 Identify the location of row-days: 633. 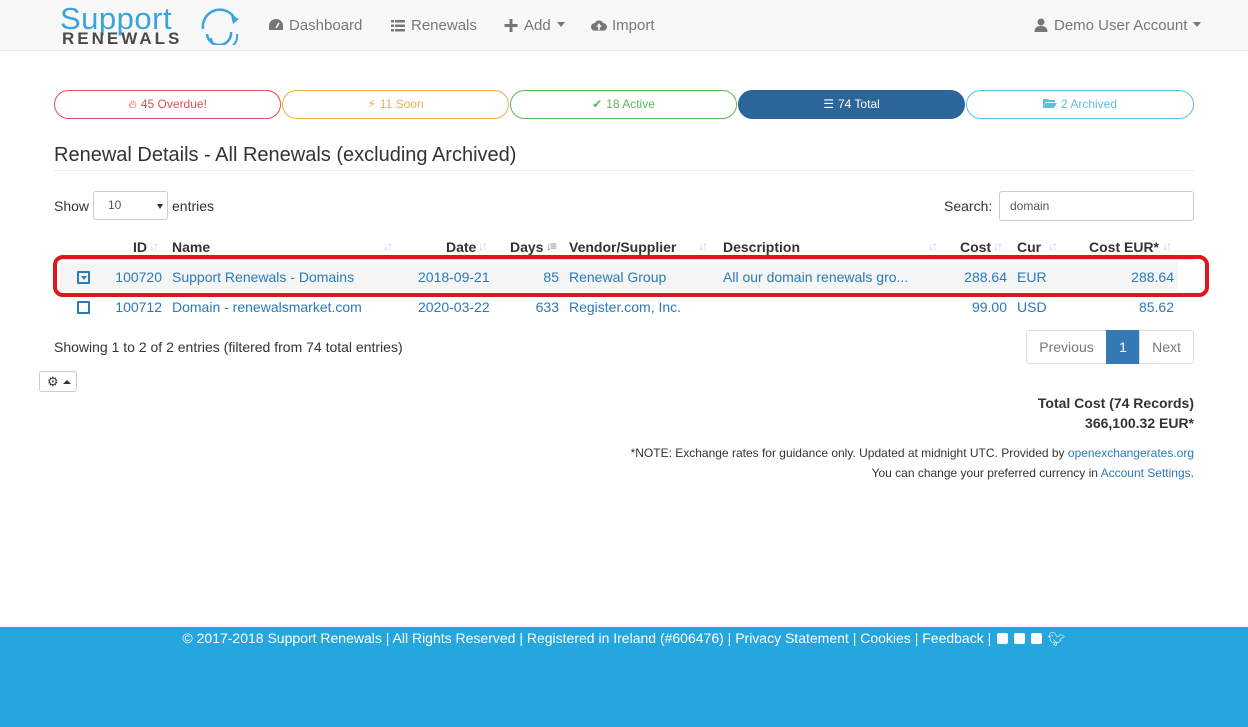
(534, 307).